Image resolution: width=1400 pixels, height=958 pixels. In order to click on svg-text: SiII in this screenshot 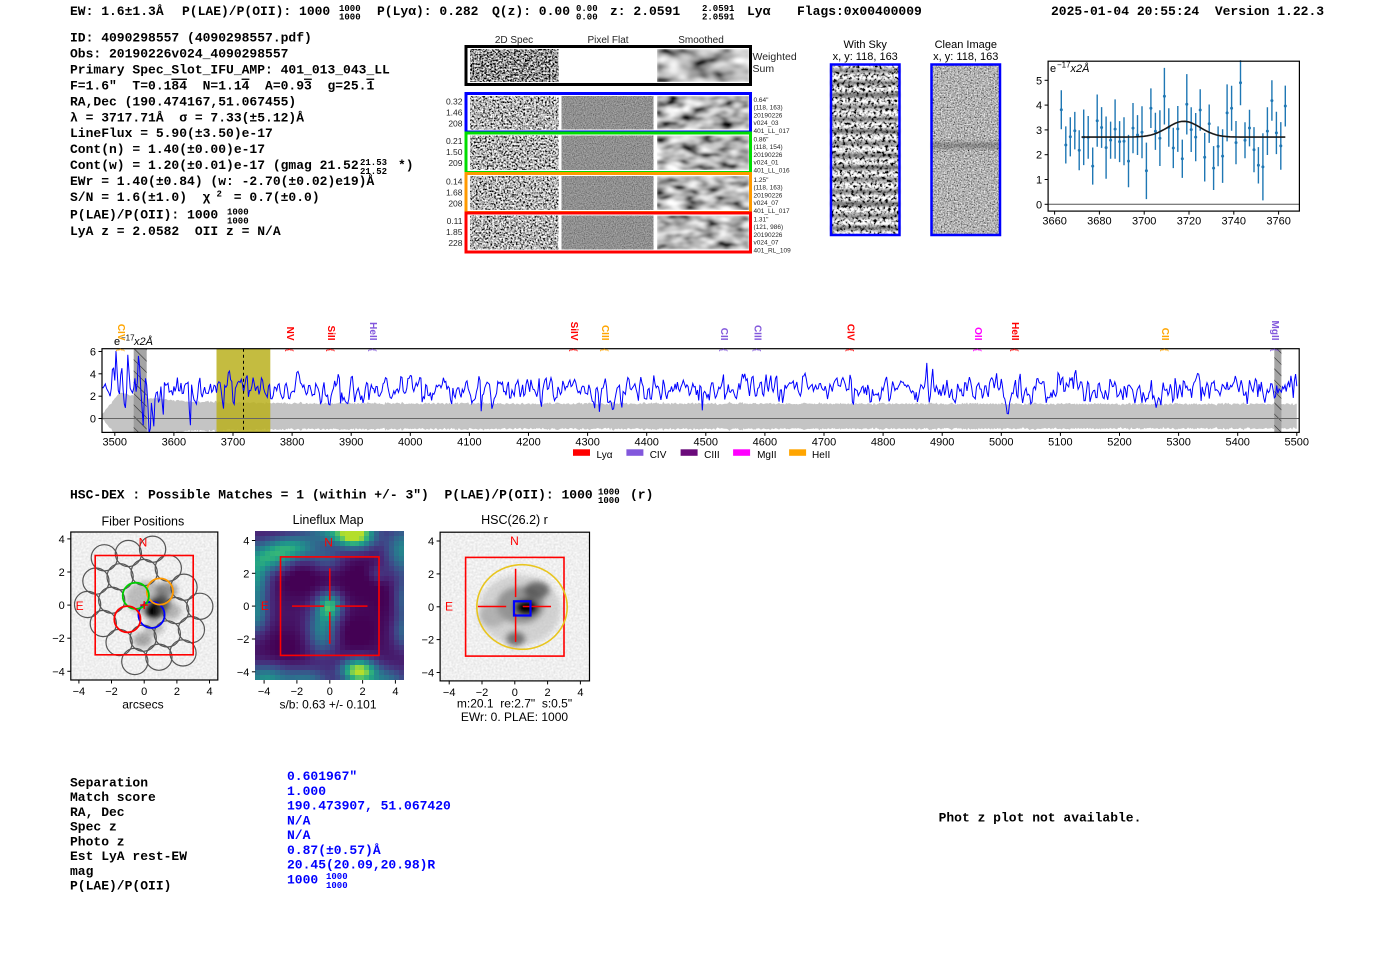, I will do `click(330, 332)`.